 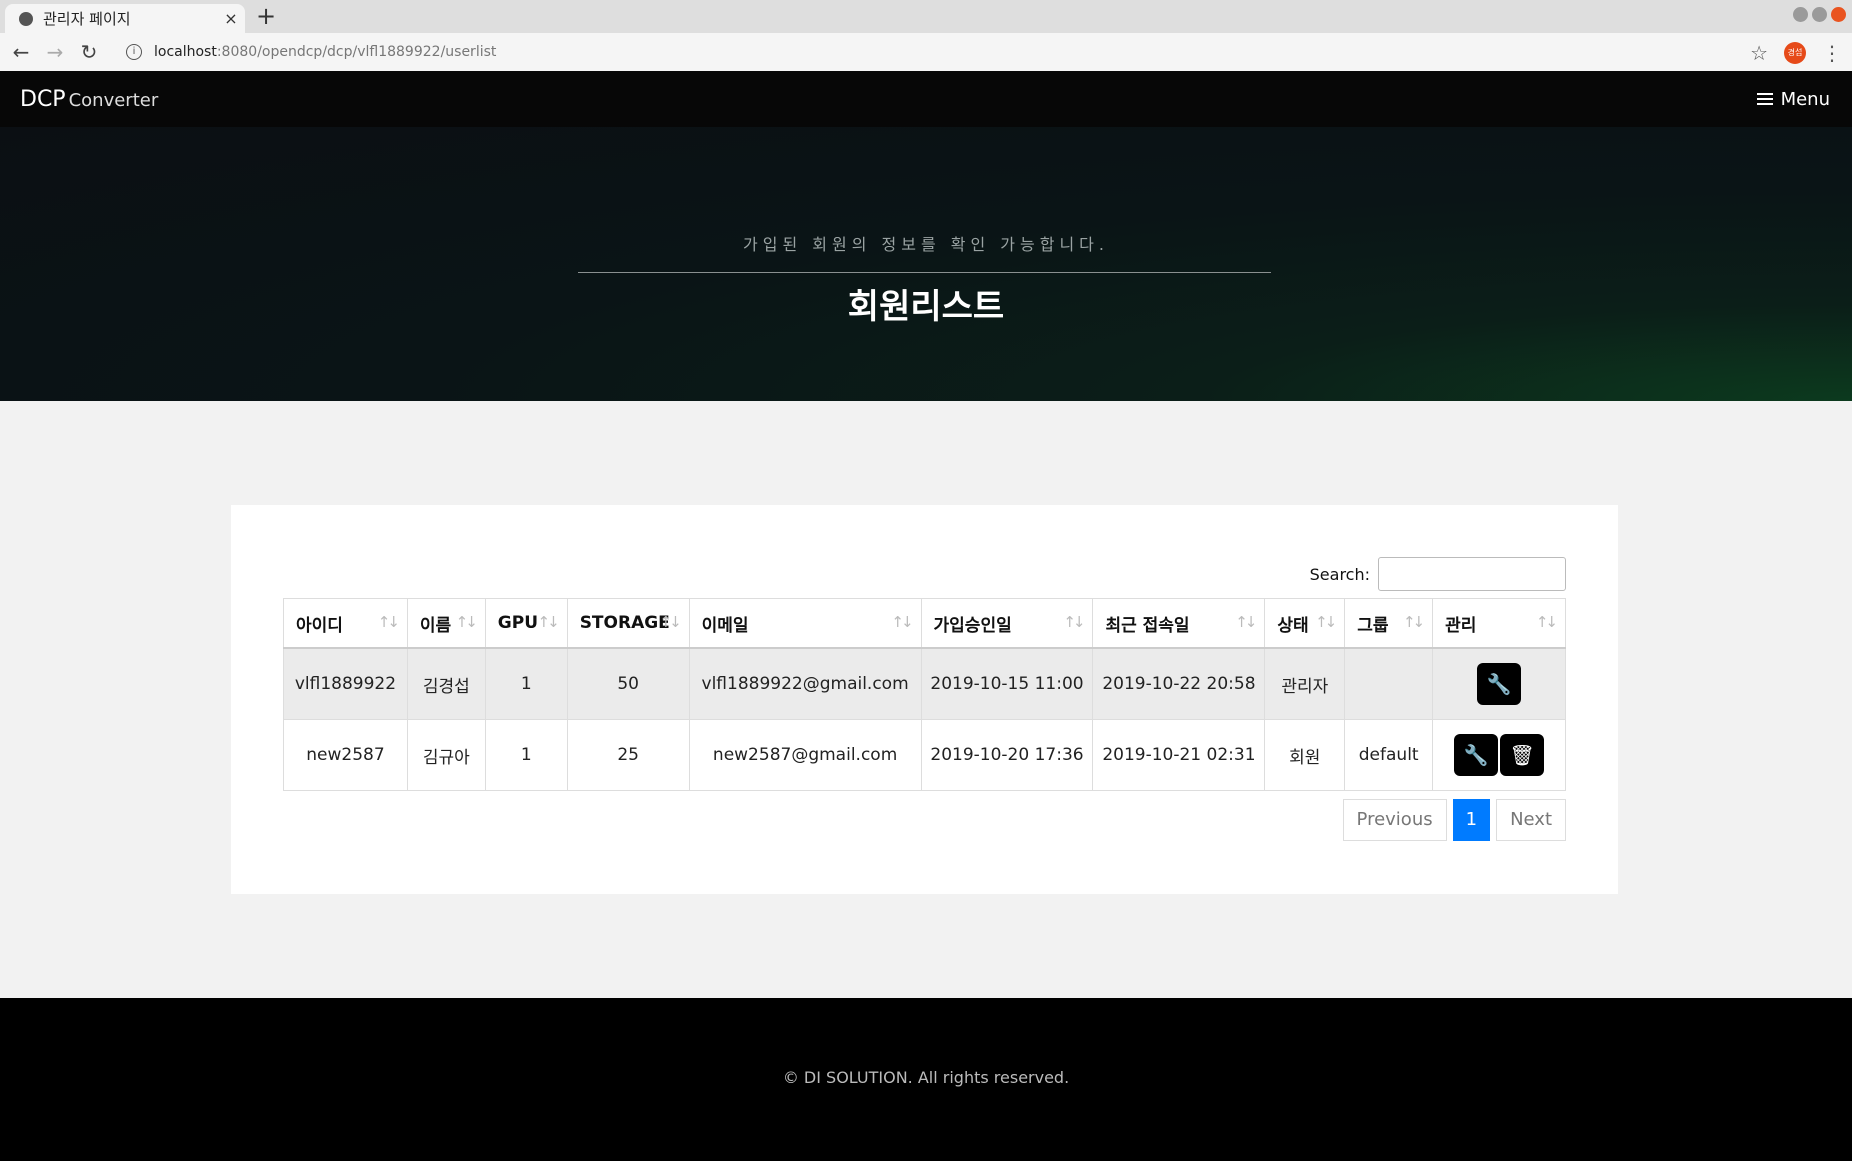 I want to click on menu-button: Menu, so click(x=1793, y=99).